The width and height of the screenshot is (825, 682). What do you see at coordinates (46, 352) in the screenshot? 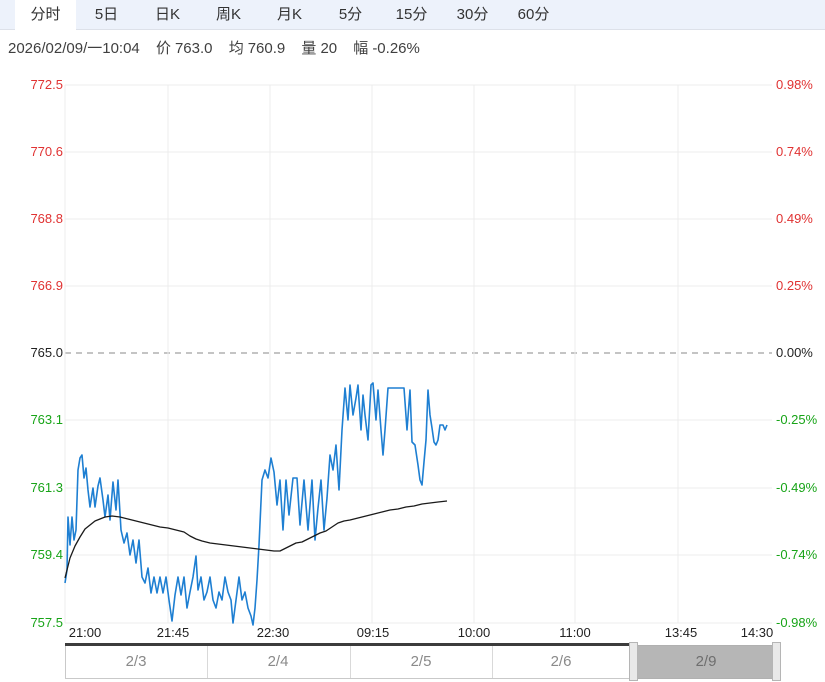
I see `y-axis-label-left: 765.0` at bounding box center [46, 352].